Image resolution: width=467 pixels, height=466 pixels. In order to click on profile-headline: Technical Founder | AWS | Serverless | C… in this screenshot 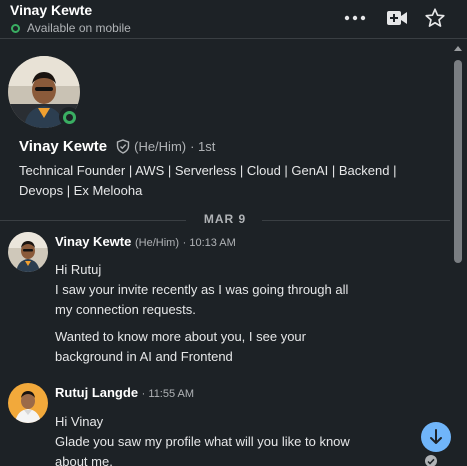, I will do `click(224, 181)`.